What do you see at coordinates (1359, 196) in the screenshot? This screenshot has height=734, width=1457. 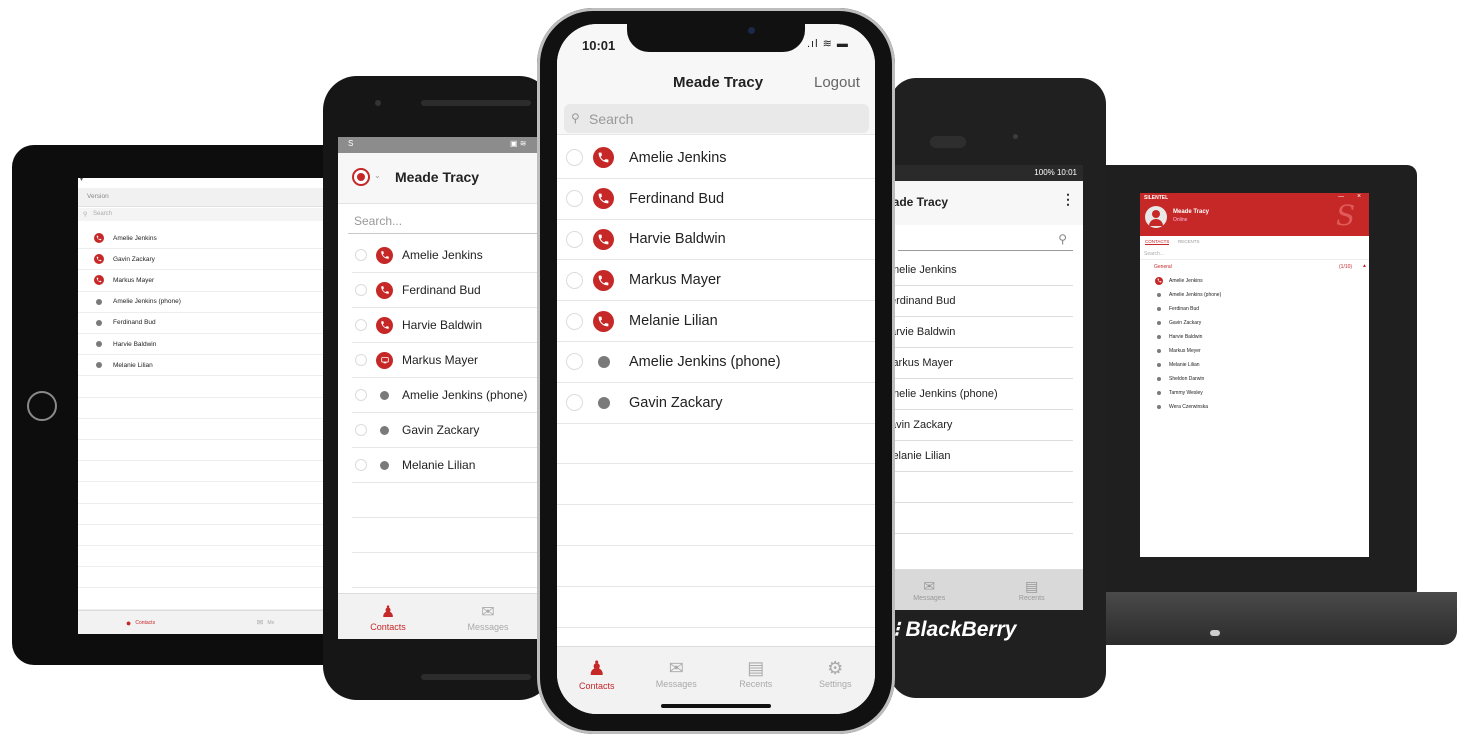 I see `close-icon: ×` at bounding box center [1359, 196].